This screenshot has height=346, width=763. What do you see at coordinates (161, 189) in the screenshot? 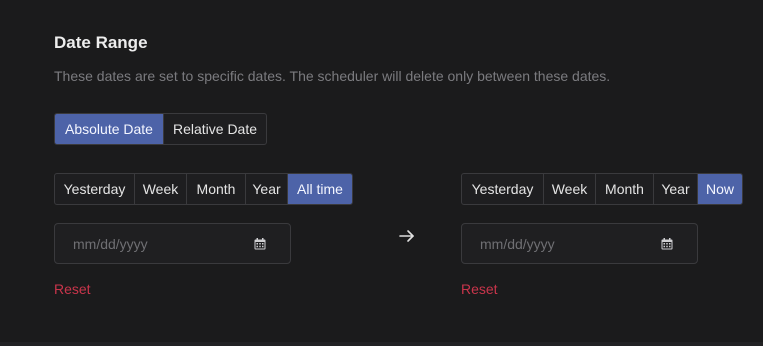
I see `from-preset-week: Week` at bounding box center [161, 189].